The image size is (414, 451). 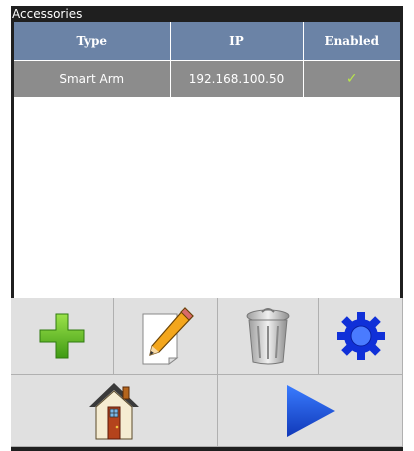 I want to click on table-row: Smart Arm 192.168.100.50 ✓, so click(x=207, y=78).